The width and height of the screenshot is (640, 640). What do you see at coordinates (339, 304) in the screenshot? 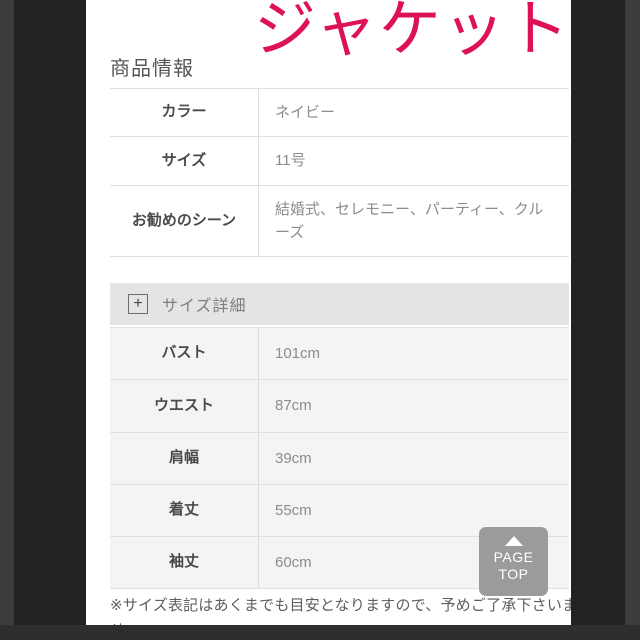
I see `size-detail-accordion-header: + サイズ詳細` at bounding box center [339, 304].